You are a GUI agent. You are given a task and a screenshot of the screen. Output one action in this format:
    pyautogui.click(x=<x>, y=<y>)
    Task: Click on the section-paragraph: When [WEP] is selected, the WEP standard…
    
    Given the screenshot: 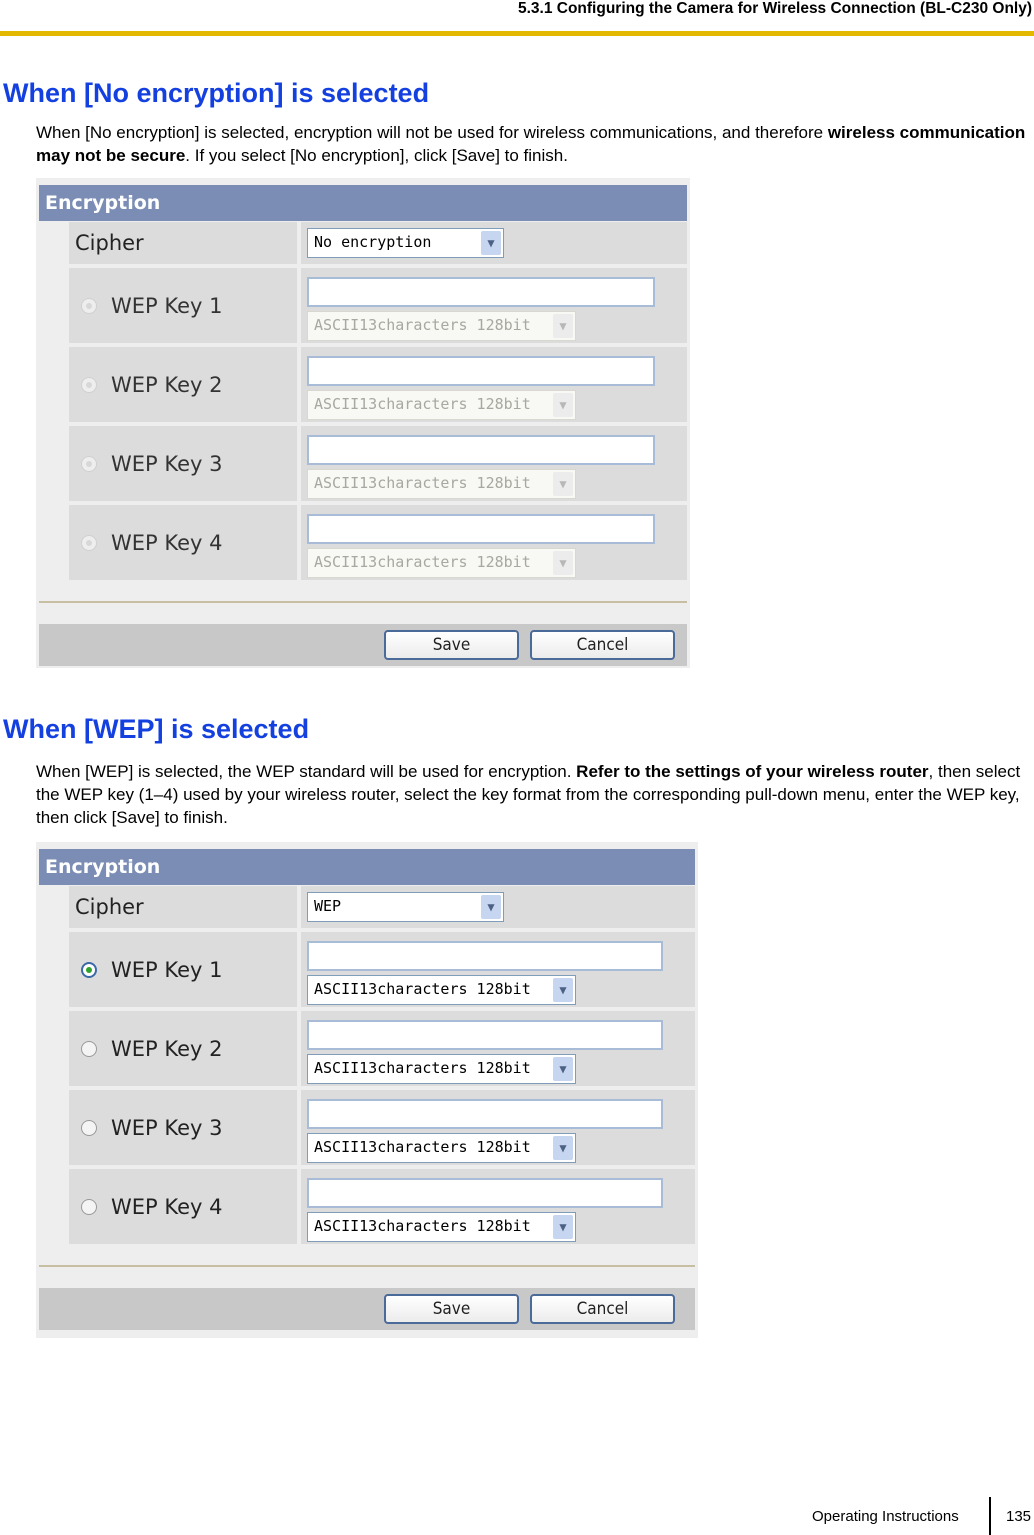 What is the action you would take?
    pyautogui.click(x=528, y=794)
    